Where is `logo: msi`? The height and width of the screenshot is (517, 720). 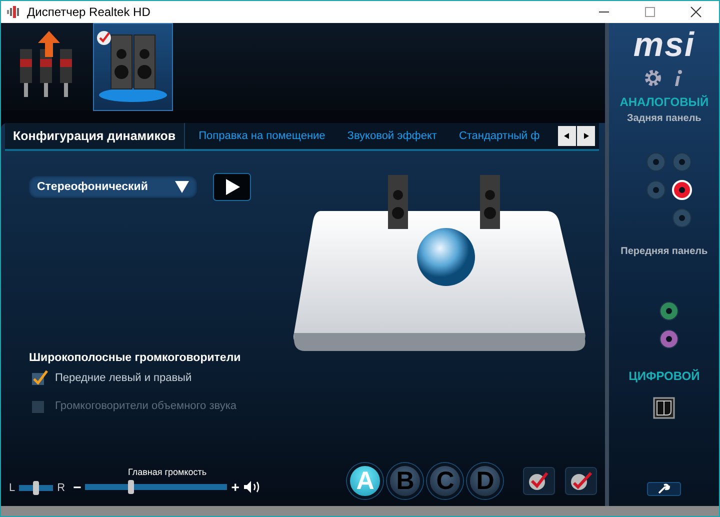 logo: msi is located at coordinates (664, 45).